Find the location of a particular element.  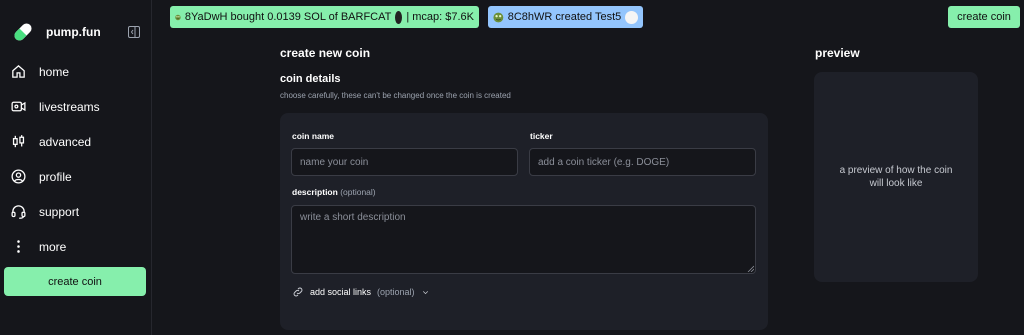

coin-name-label: coin name is located at coordinates (313, 136).